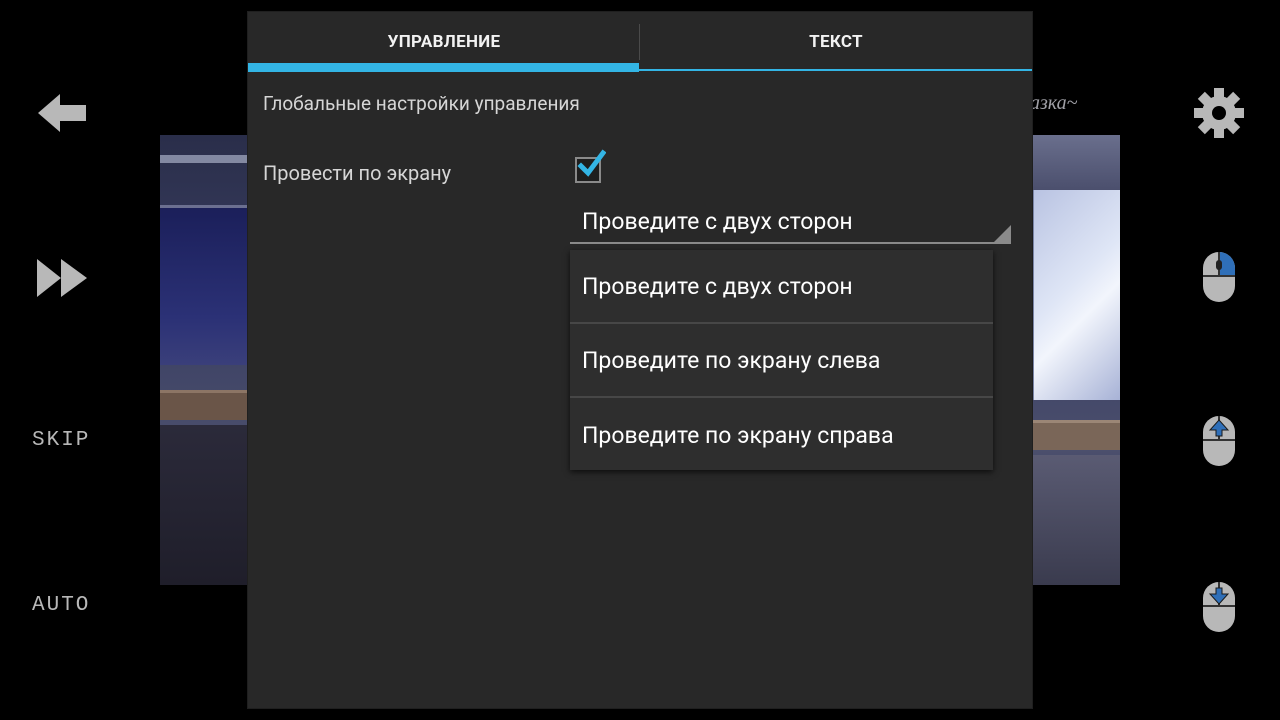  I want to click on mouse-scroll-down-icon, so click(1219, 607).